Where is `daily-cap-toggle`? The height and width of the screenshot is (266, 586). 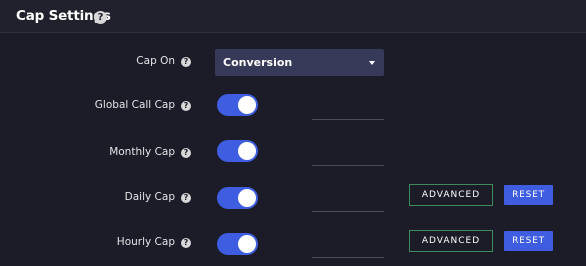 daily-cap-toggle is located at coordinates (237, 198).